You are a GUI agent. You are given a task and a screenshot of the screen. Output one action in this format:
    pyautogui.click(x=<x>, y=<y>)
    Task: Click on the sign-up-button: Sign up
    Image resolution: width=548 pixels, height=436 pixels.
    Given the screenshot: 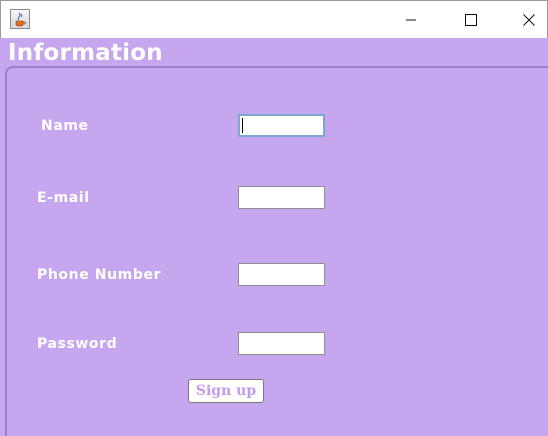 What is the action you would take?
    pyautogui.click(x=226, y=391)
    